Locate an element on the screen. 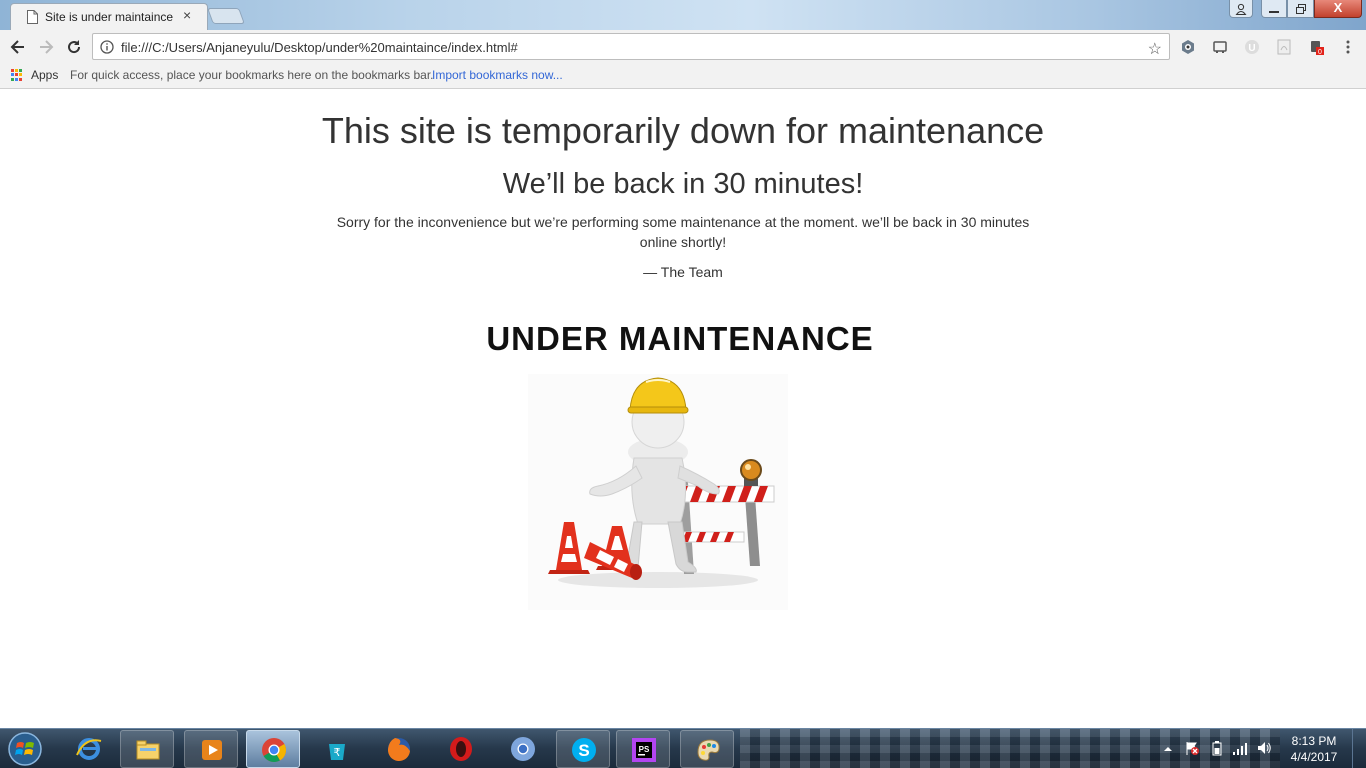  paint-palette-icon is located at coordinates (708, 750).